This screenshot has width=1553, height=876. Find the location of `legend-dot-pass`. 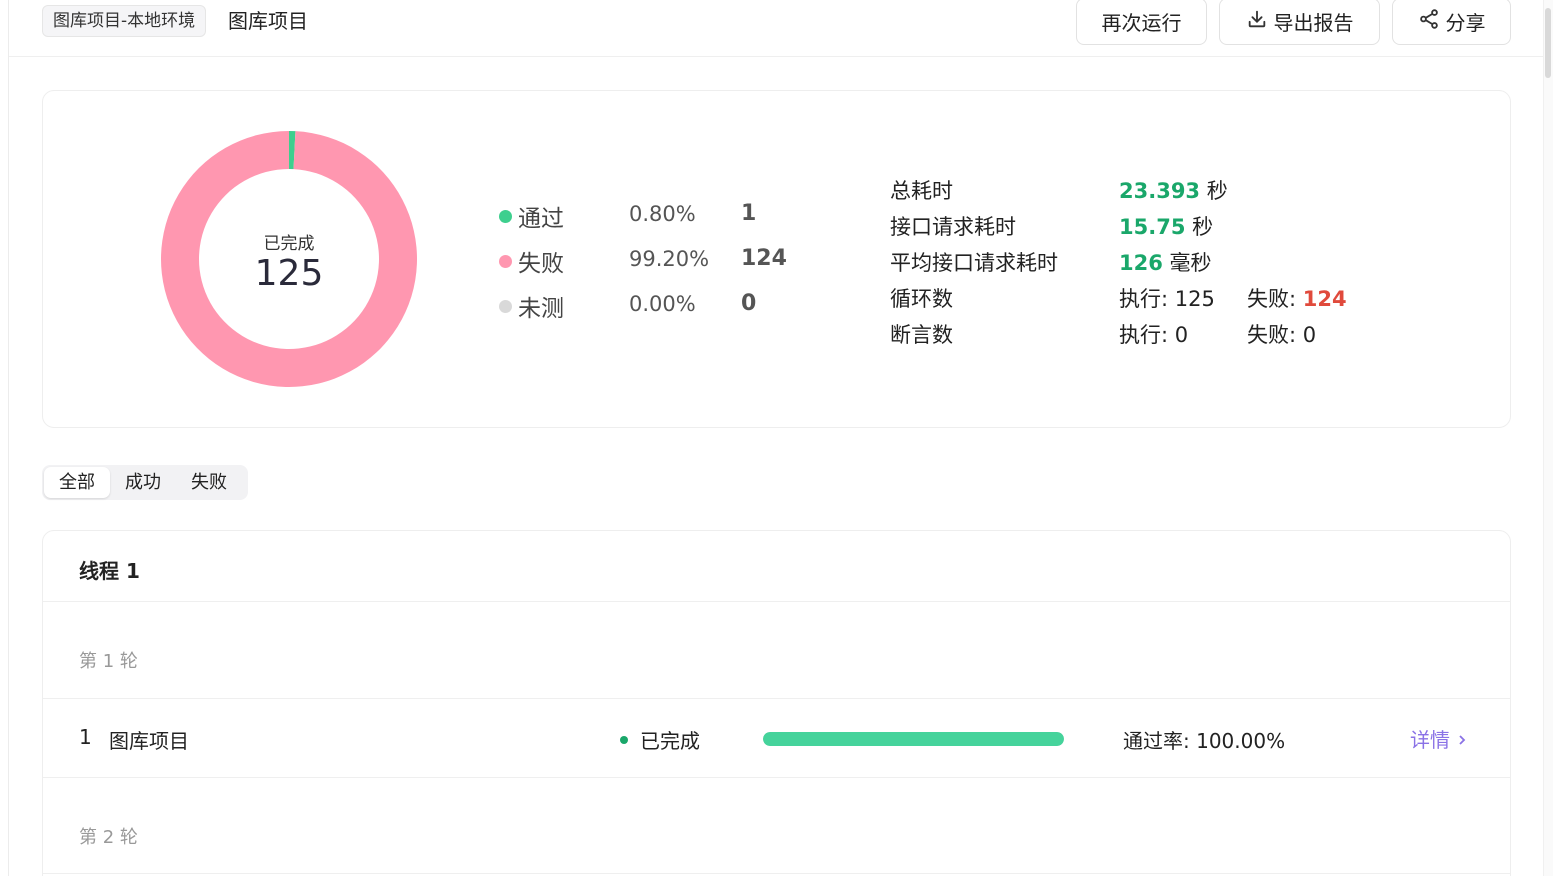

legend-dot-pass is located at coordinates (505, 216).